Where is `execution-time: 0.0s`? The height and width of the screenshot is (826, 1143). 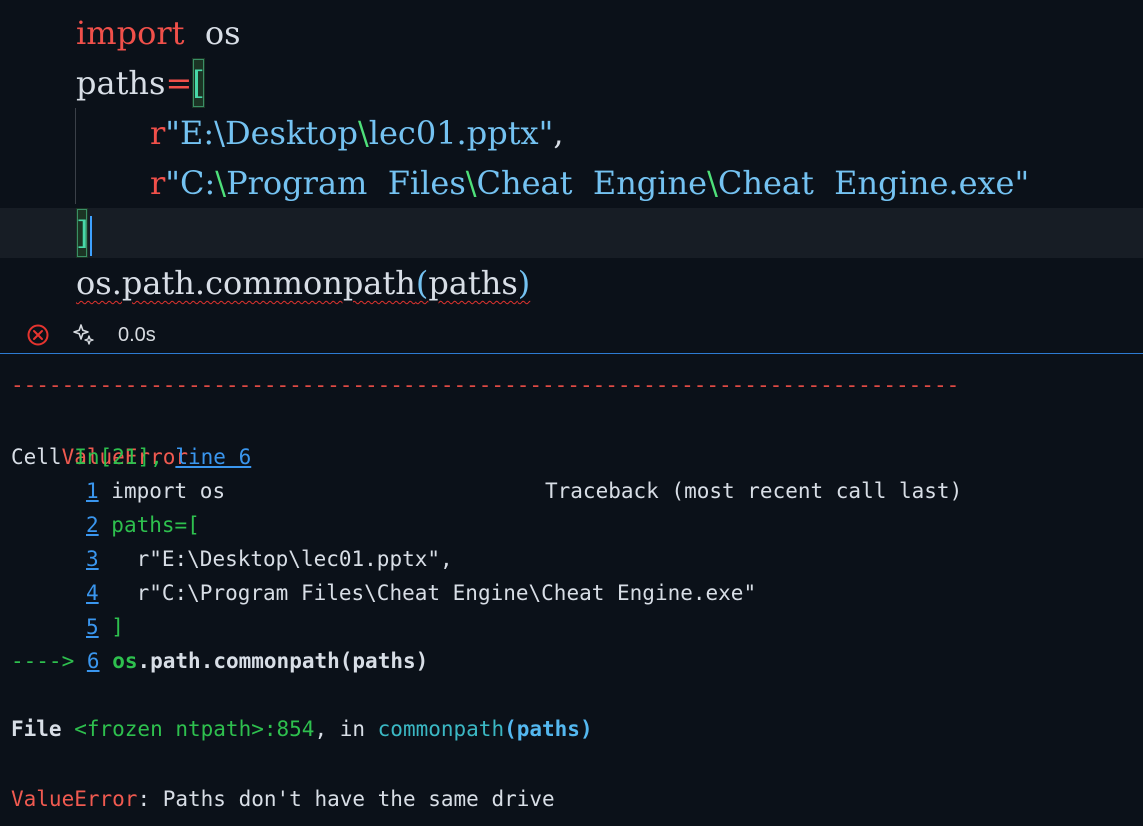
execution-time: 0.0s is located at coordinates (137, 335).